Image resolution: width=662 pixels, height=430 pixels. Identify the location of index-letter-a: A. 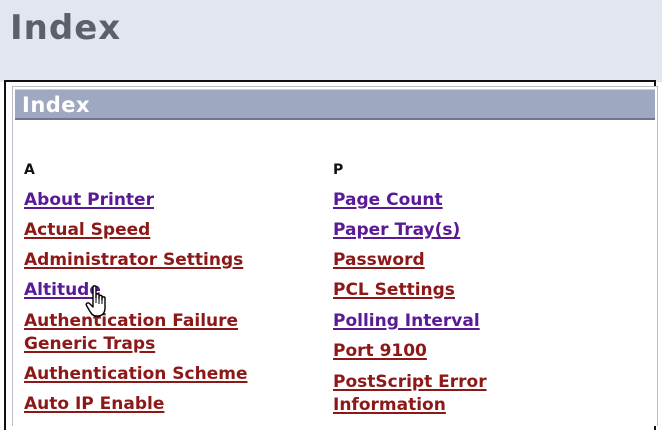
(29, 170).